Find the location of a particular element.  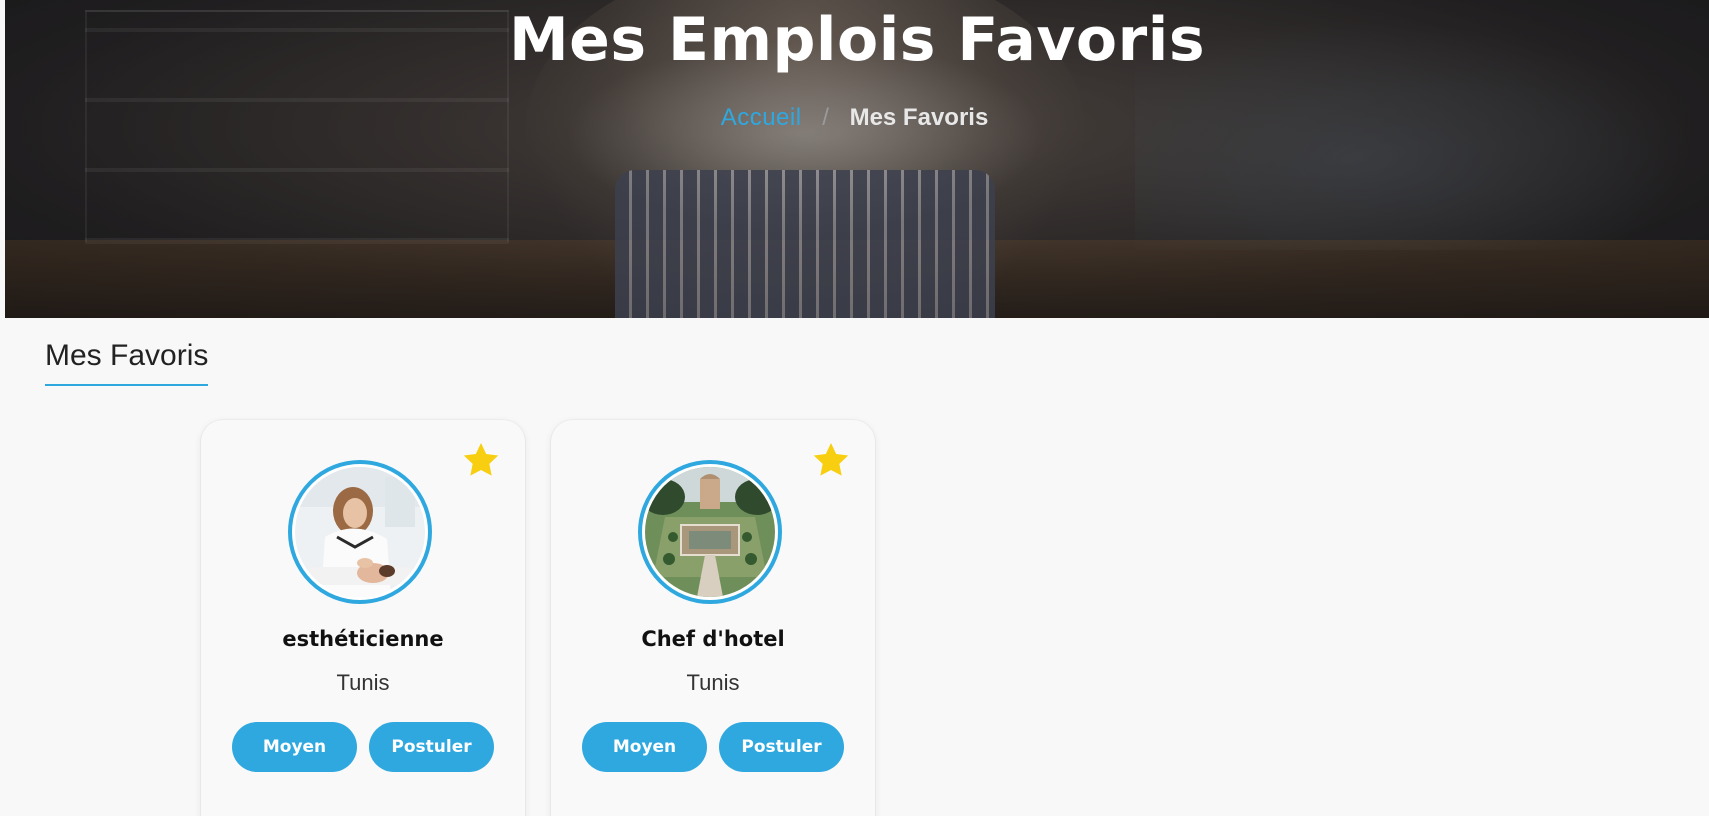

breadcrumb: Accueil / Mes Favoris is located at coordinates (854, 118).